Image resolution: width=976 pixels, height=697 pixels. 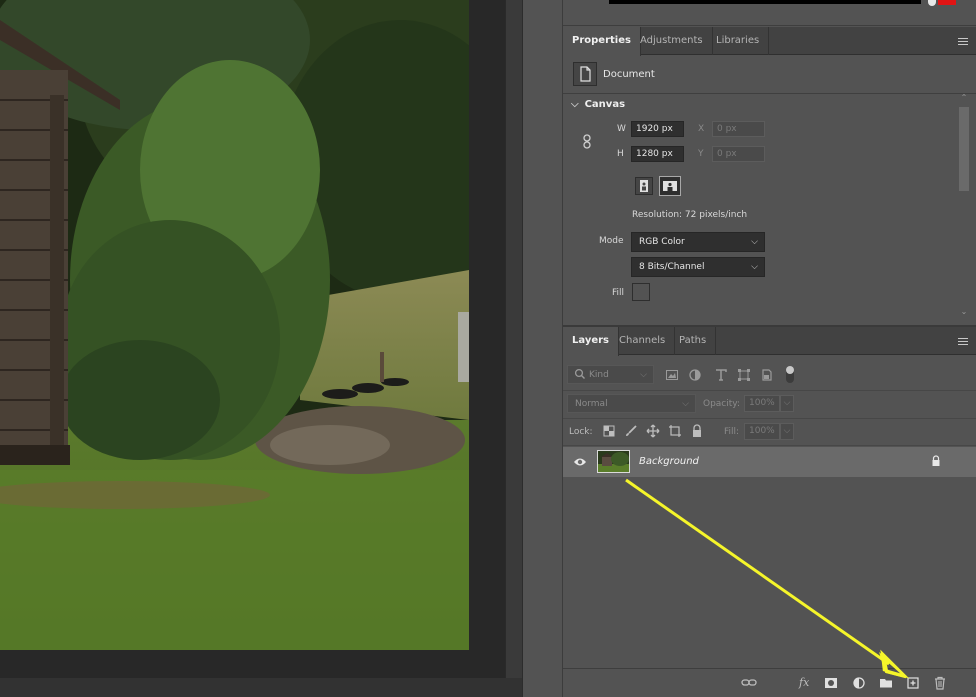 I want to click on tab-libraries: Libraries, so click(x=738, y=41).